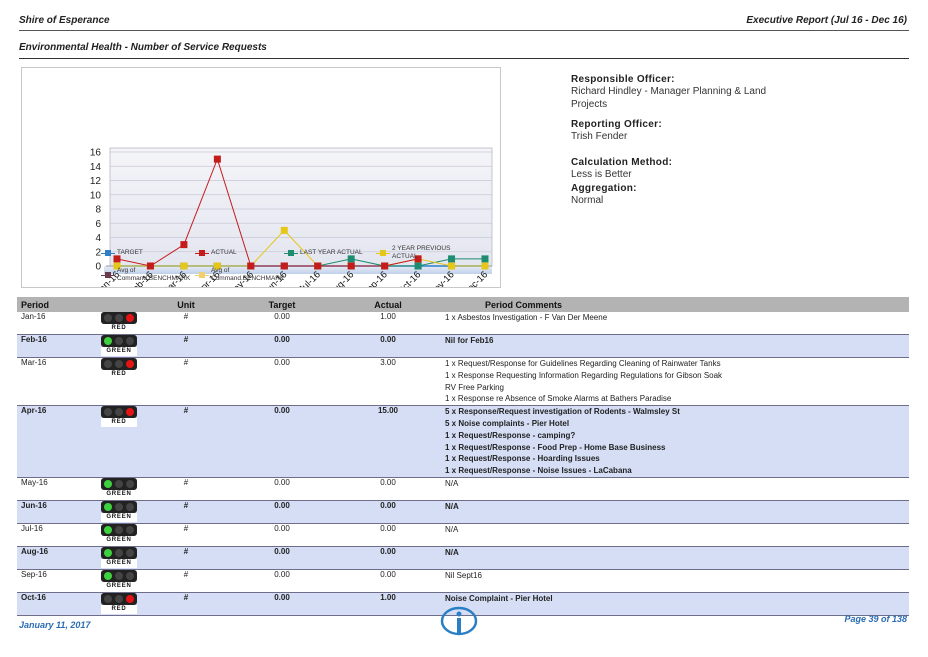 The width and height of the screenshot is (928, 657). I want to click on header-comments: Period Comments, so click(675, 304).